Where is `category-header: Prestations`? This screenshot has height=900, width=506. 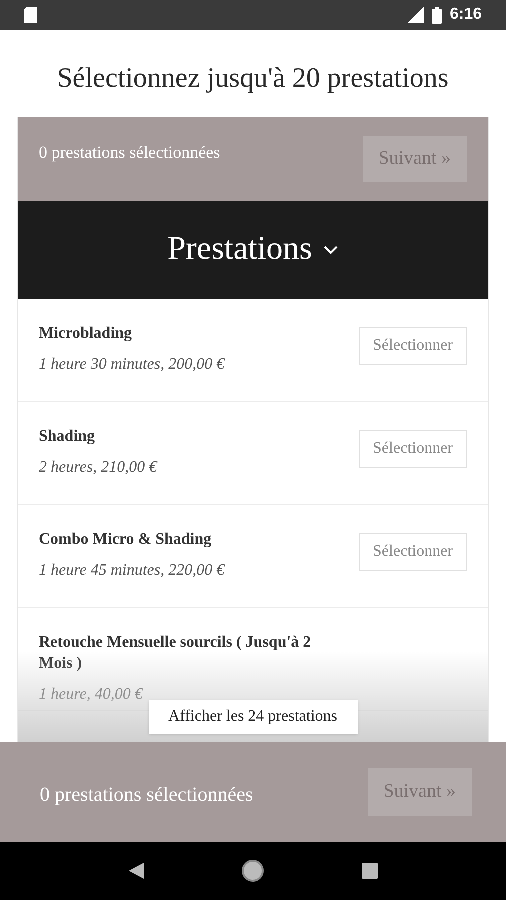 category-header: Prestations is located at coordinates (253, 250).